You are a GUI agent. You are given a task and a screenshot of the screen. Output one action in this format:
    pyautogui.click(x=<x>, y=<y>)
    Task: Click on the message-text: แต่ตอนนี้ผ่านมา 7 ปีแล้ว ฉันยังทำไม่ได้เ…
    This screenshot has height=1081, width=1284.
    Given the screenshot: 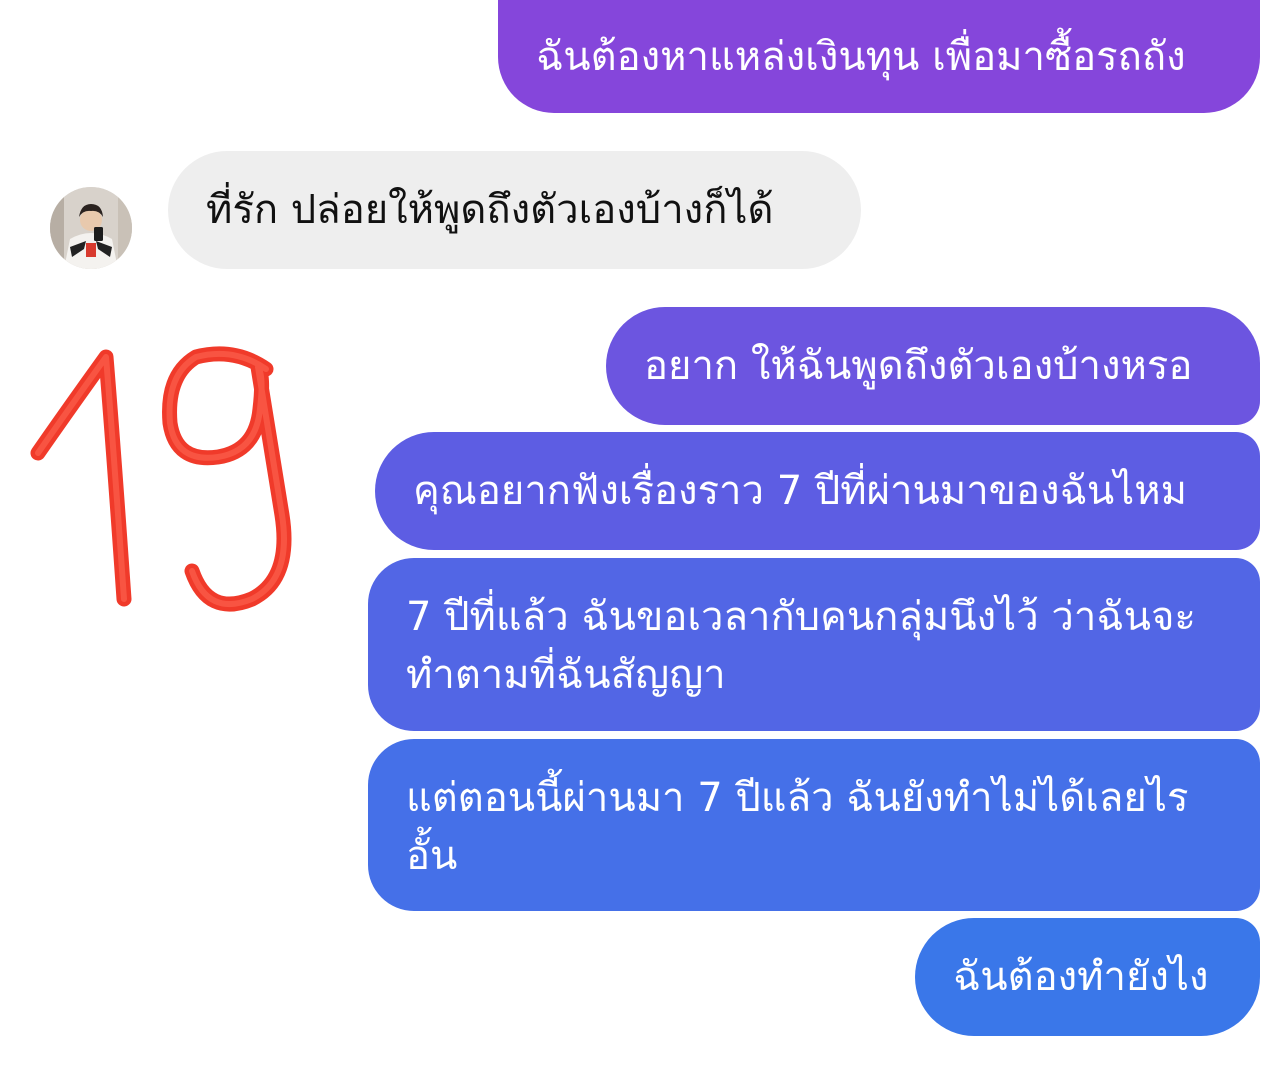 What is the action you would take?
    pyautogui.click(x=797, y=827)
    